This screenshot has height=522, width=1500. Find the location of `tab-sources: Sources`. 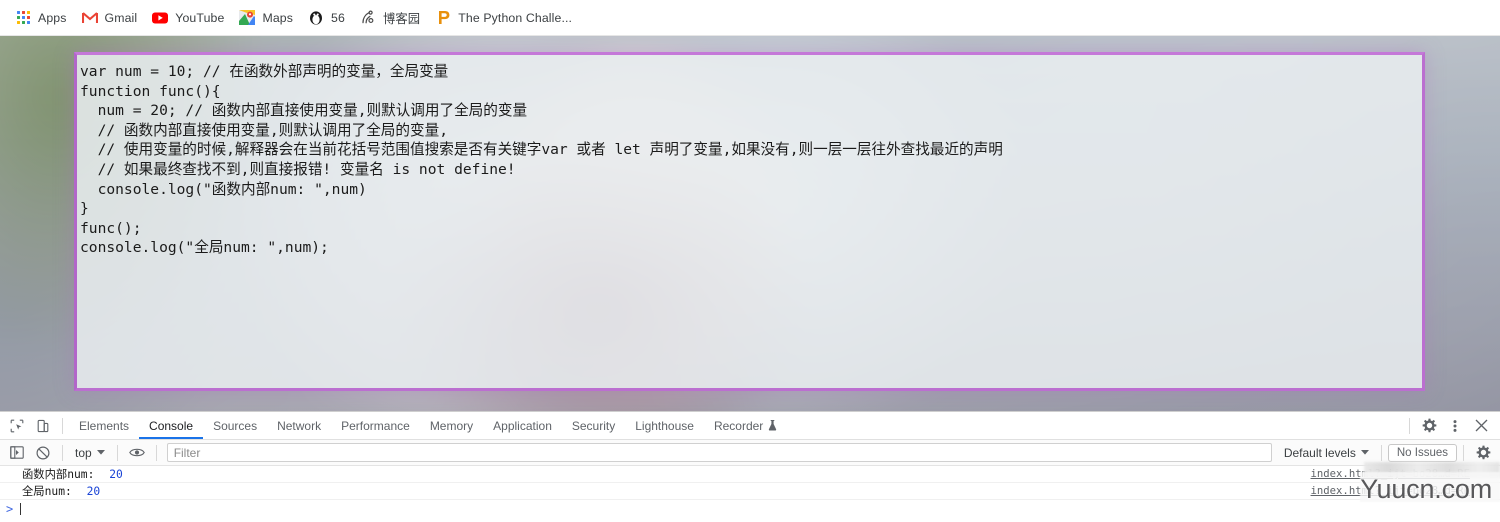

tab-sources: Sources is located at coordinates (235, 425).